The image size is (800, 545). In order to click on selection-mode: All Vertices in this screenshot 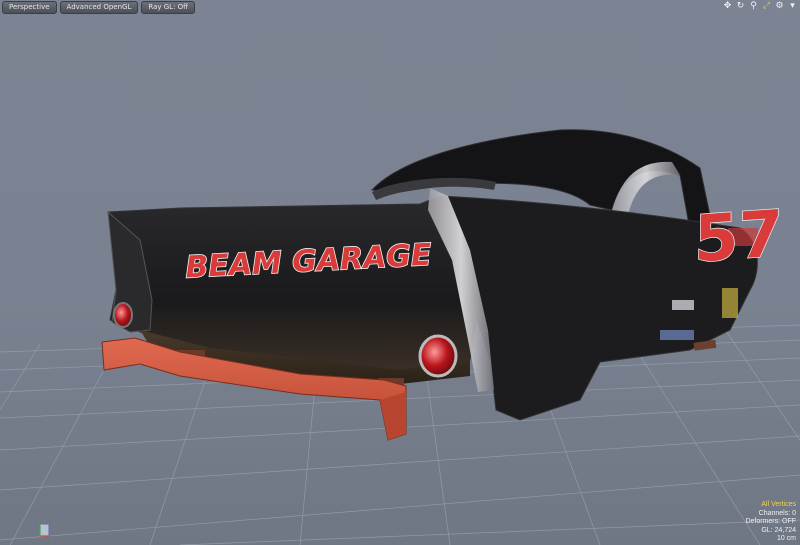, I will do `click(778, 505)`.